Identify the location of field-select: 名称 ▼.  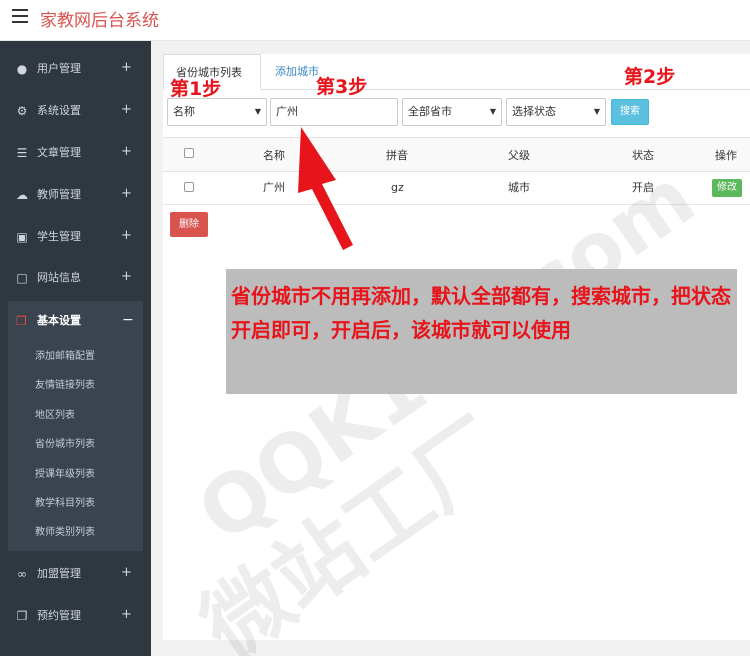
(217, 112).